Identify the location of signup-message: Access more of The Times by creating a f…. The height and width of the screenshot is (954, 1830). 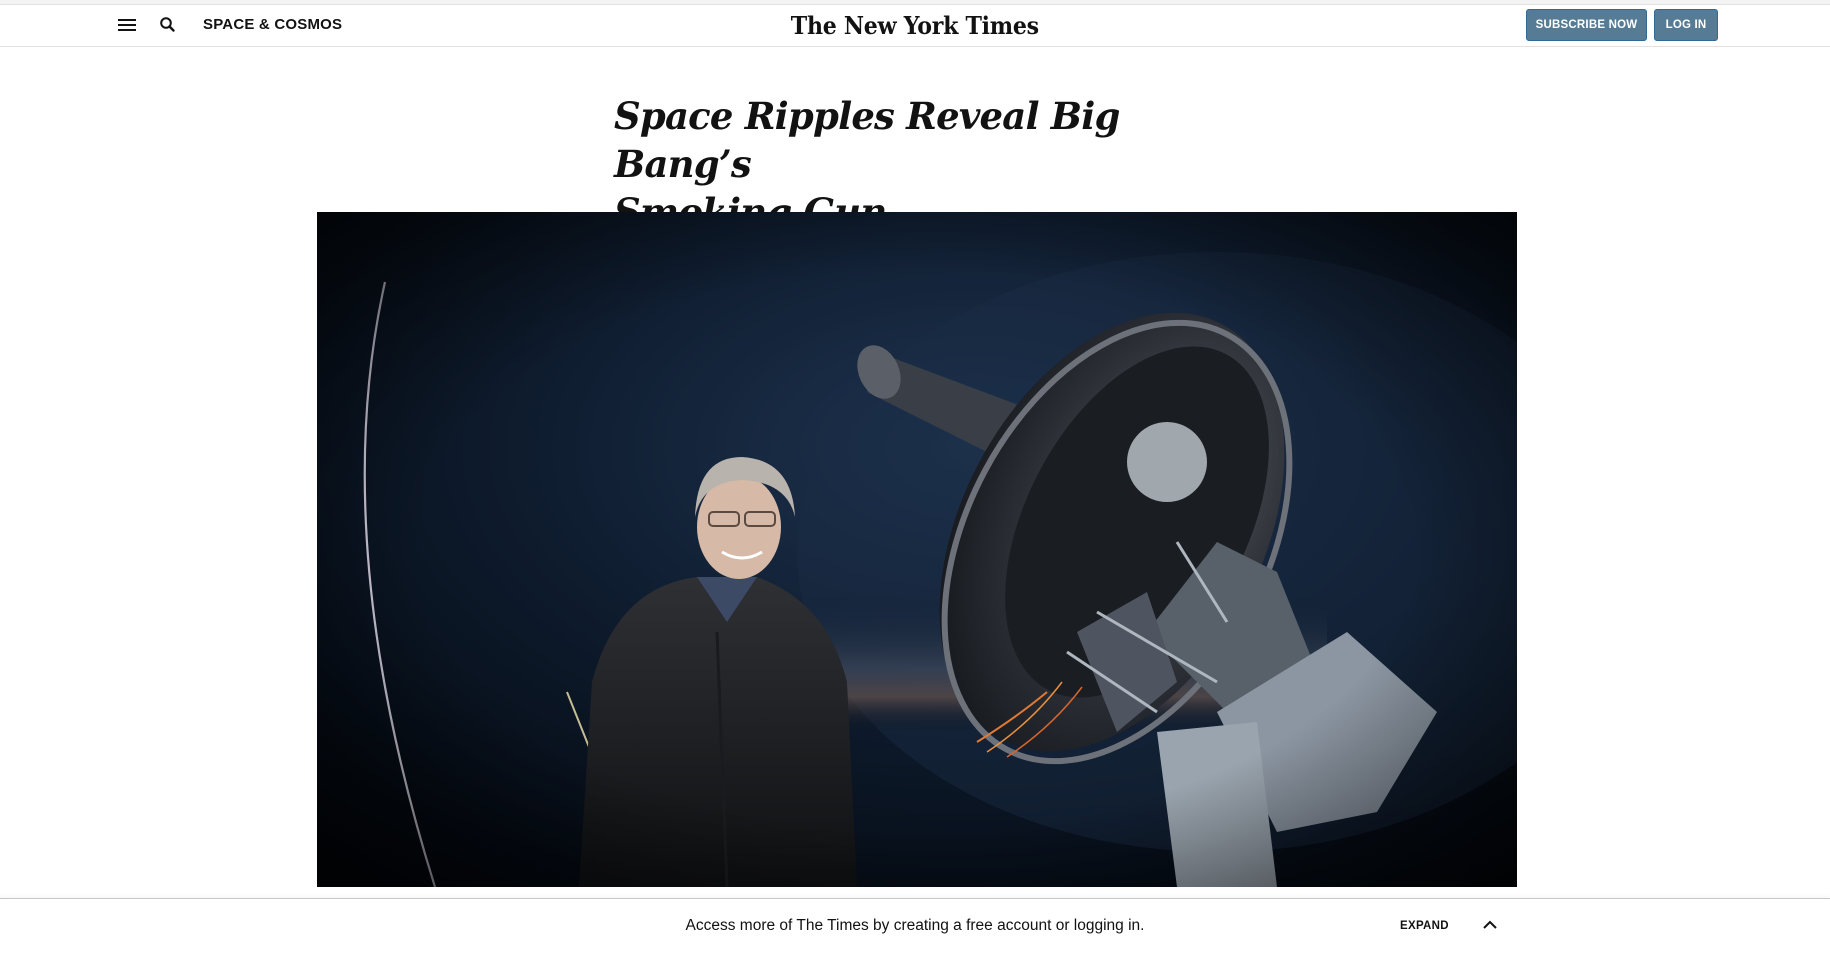
(915, 925).